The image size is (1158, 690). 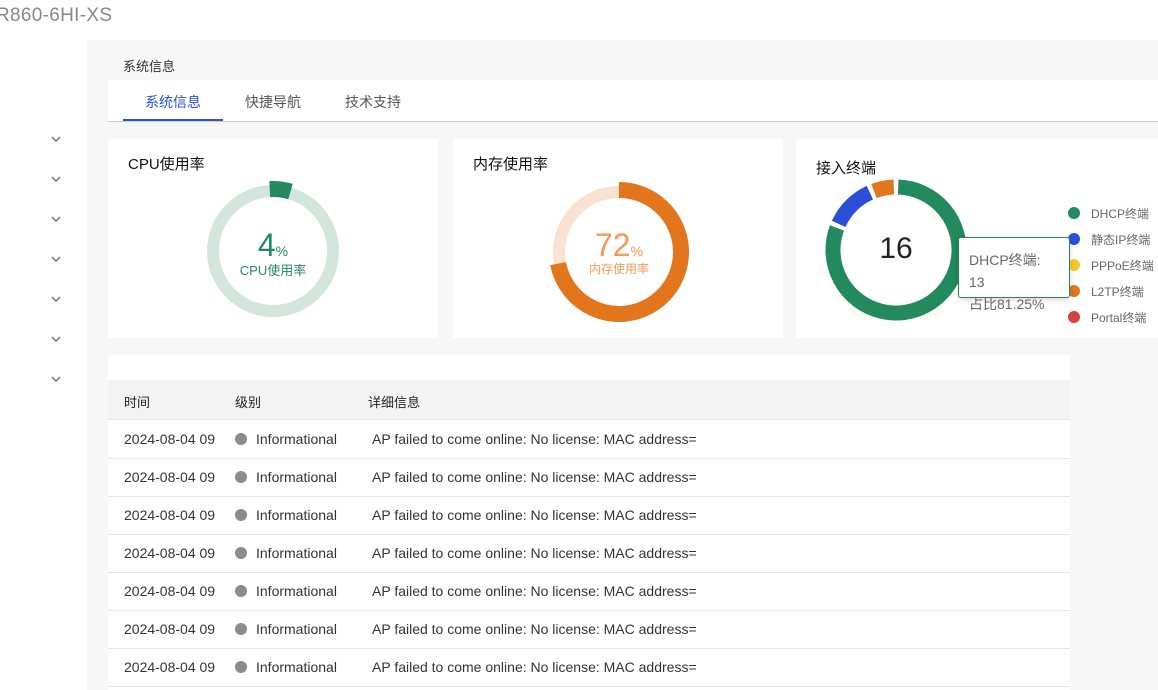 What do you see at coordinates (896, 248) in the screenshot?
I see `terminals-total: 16` at bounding box center [896, 248].